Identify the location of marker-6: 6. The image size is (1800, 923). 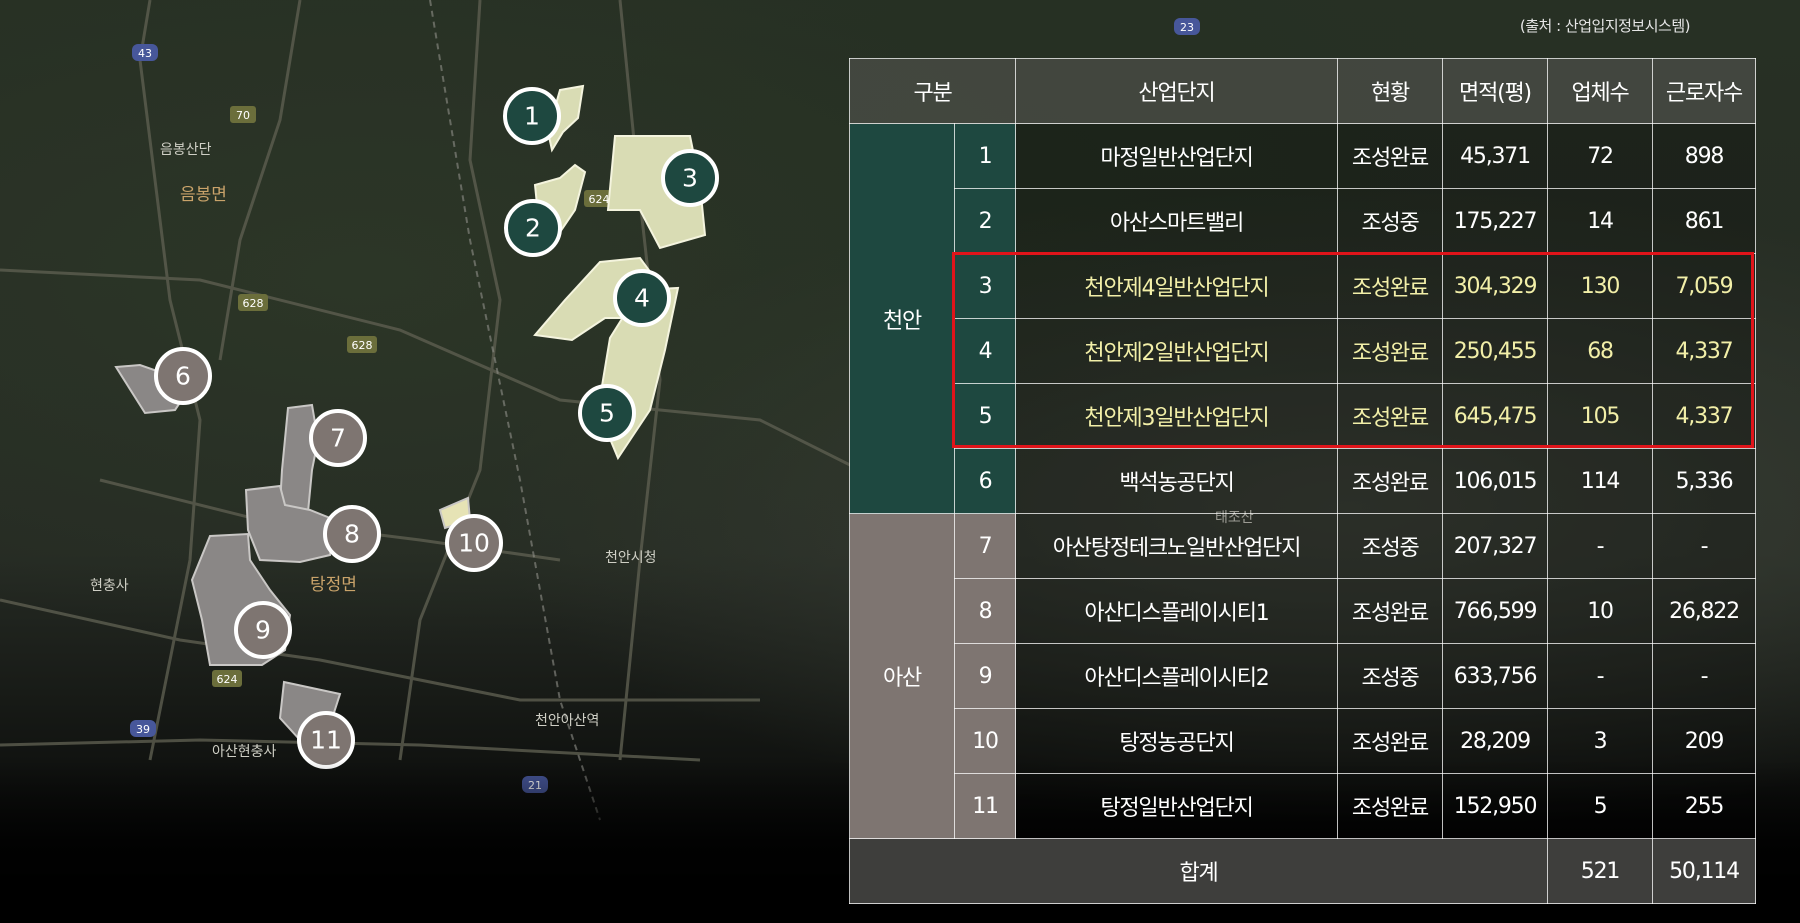
(183, 376).